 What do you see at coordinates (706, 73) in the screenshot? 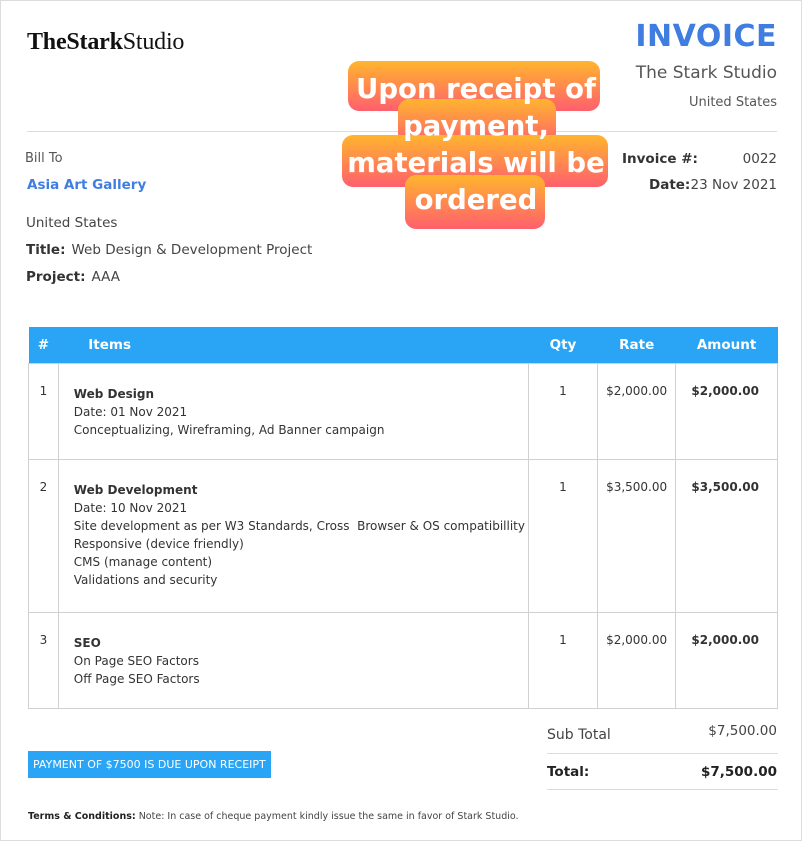
I see `company-name: The Stark Studio` at bounding box center [706, 73].